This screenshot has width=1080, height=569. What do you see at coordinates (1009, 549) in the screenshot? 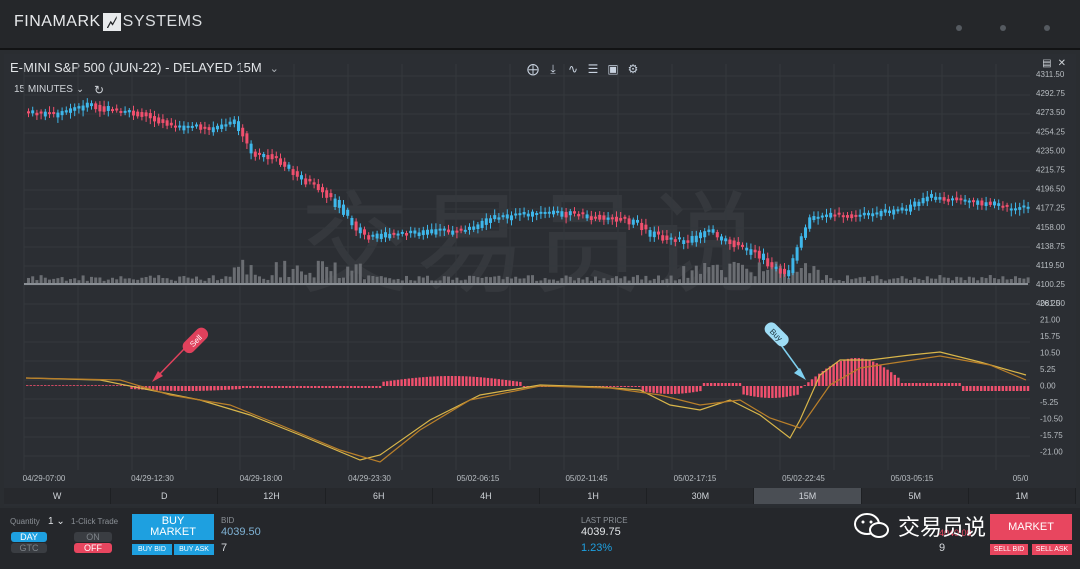
I see `sell-bid-button: SELL BID` at bounding box center [1009, 549].